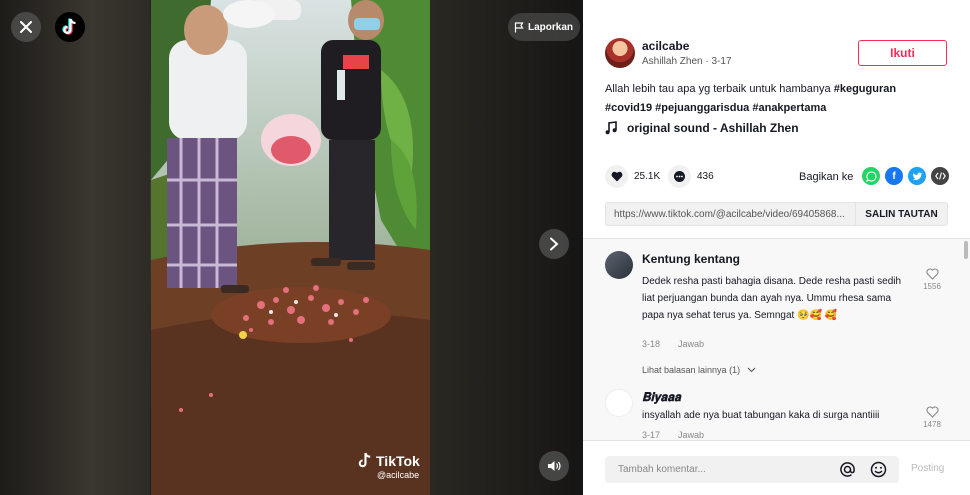  I want to click on emoji-button, so click(878, 472).